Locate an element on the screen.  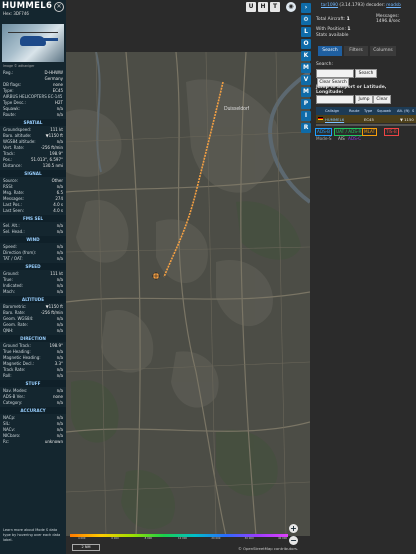
spatial-value: -256 ft/min is located at coordinates (51, 147).